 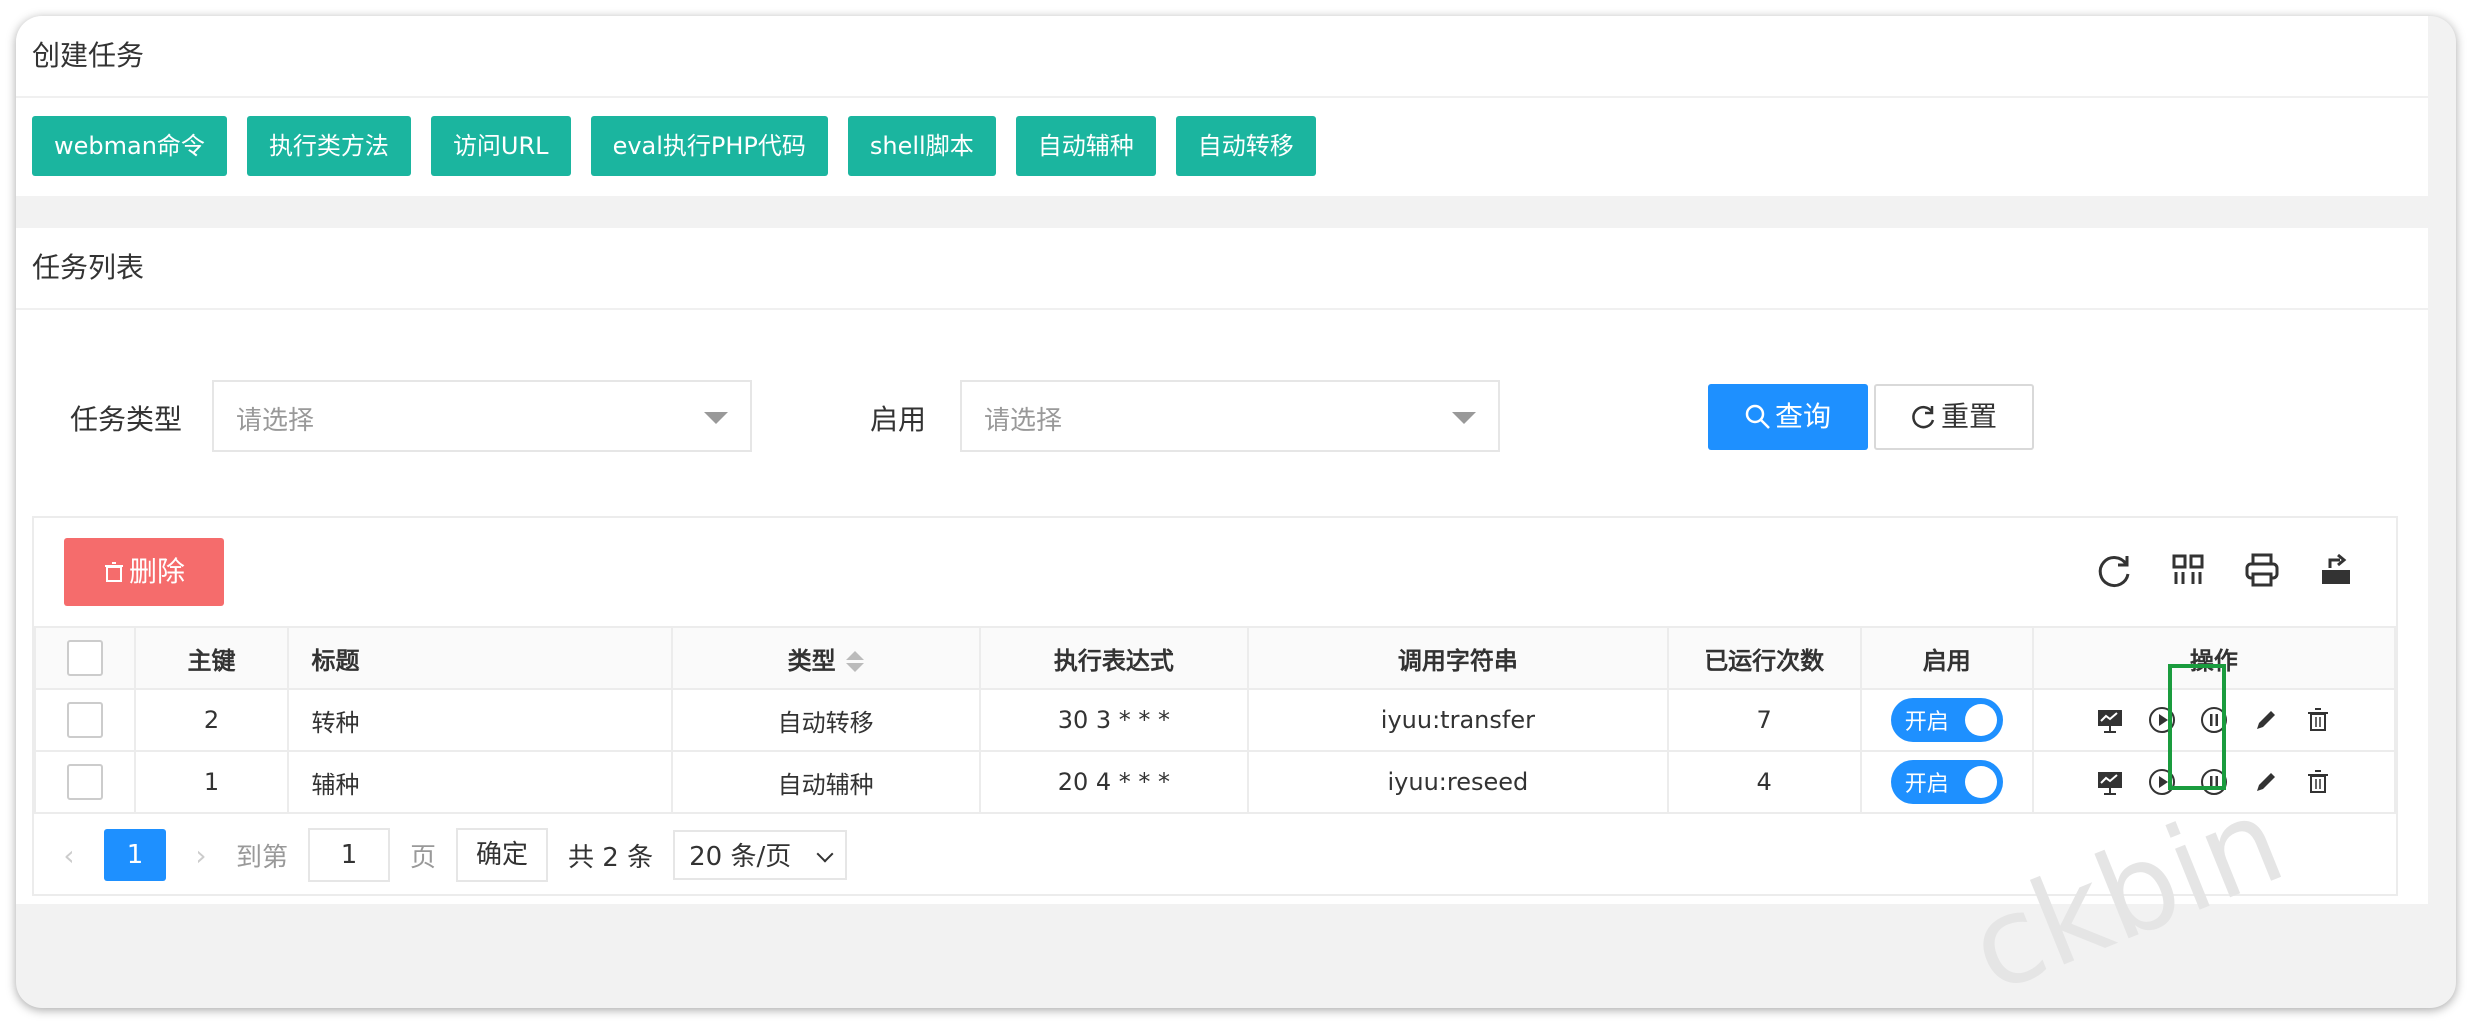 I want to click on prev-page-icon: ‹, so click(x=69, y=855).